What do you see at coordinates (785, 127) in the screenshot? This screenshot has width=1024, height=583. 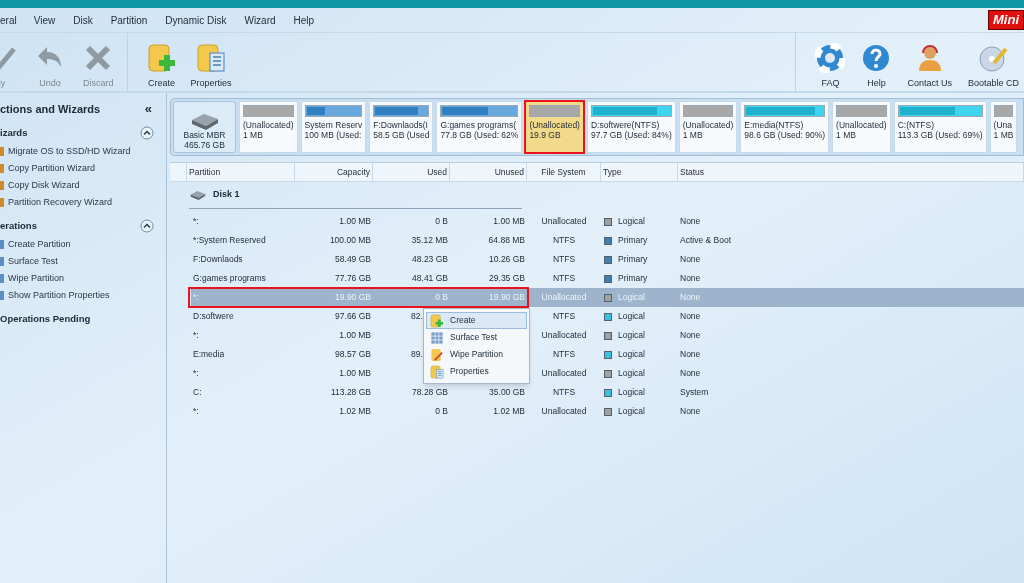 I see `partition-tile: E:media(NTFS) 98.6 GB (Used: 90%)` at bounding box center [785, 127].